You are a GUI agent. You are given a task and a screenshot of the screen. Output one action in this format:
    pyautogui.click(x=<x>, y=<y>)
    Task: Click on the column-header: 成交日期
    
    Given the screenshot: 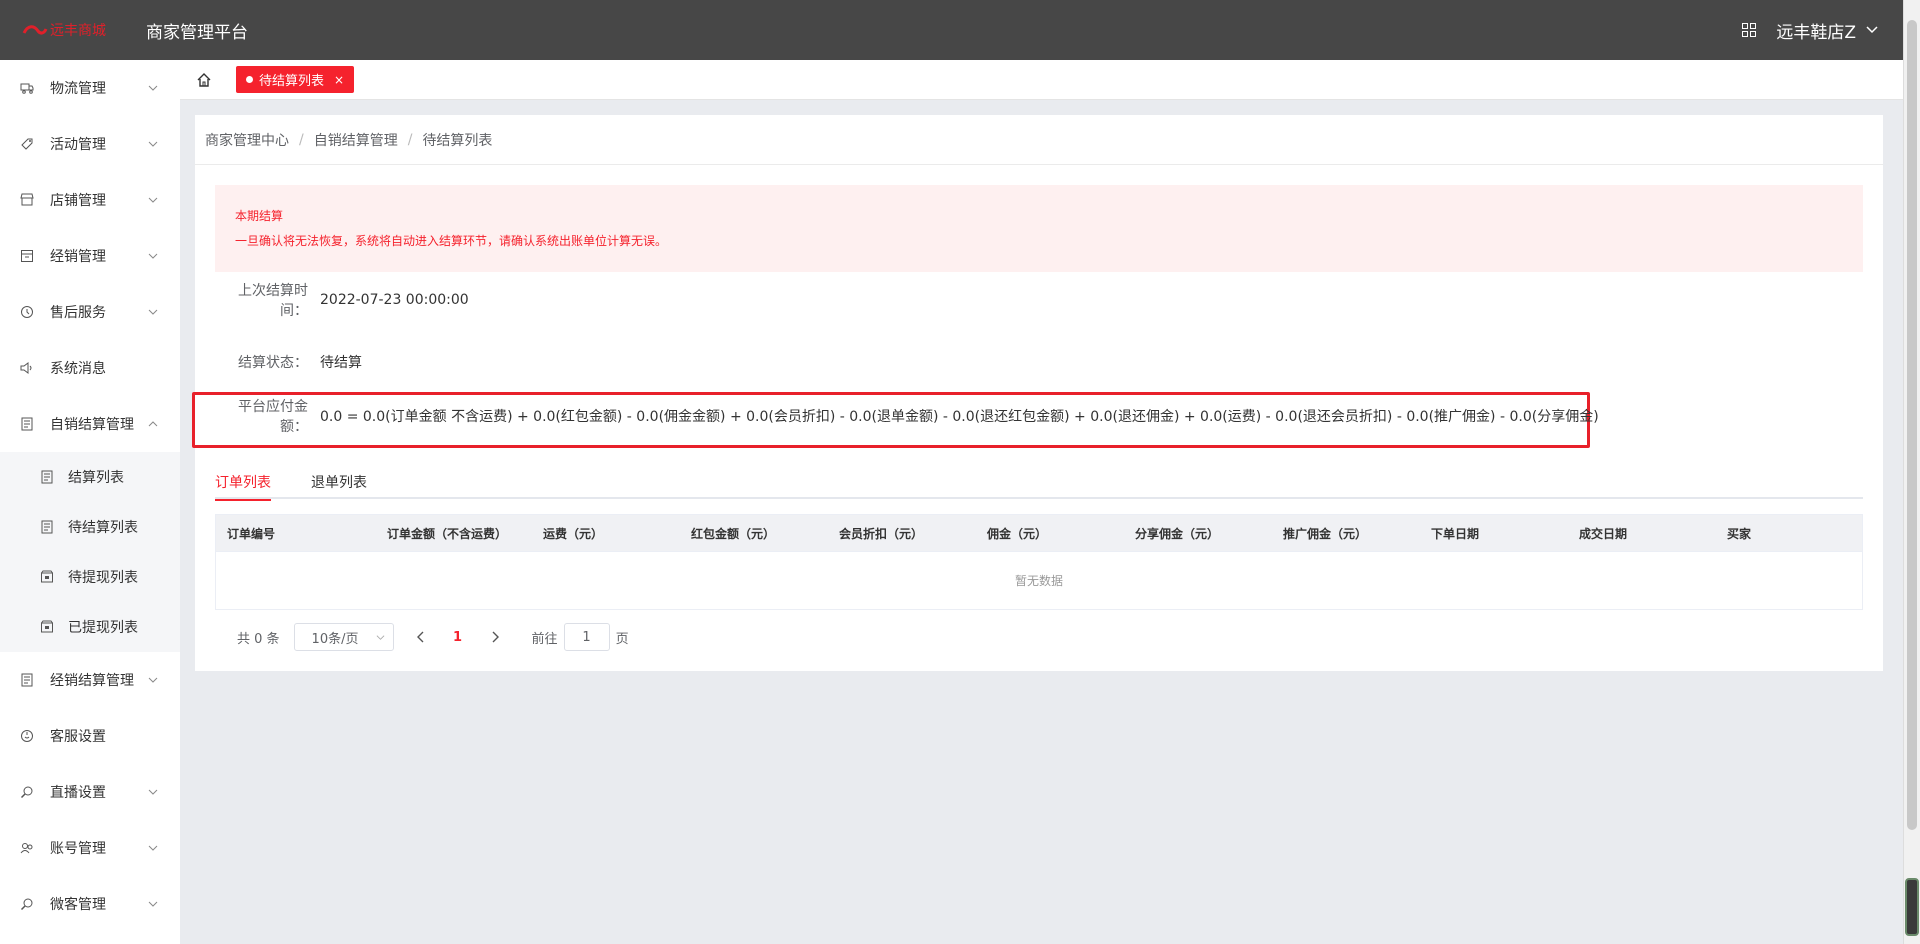 What is the action you would take?
    pyautogui.click(x=1603, y=533)
    